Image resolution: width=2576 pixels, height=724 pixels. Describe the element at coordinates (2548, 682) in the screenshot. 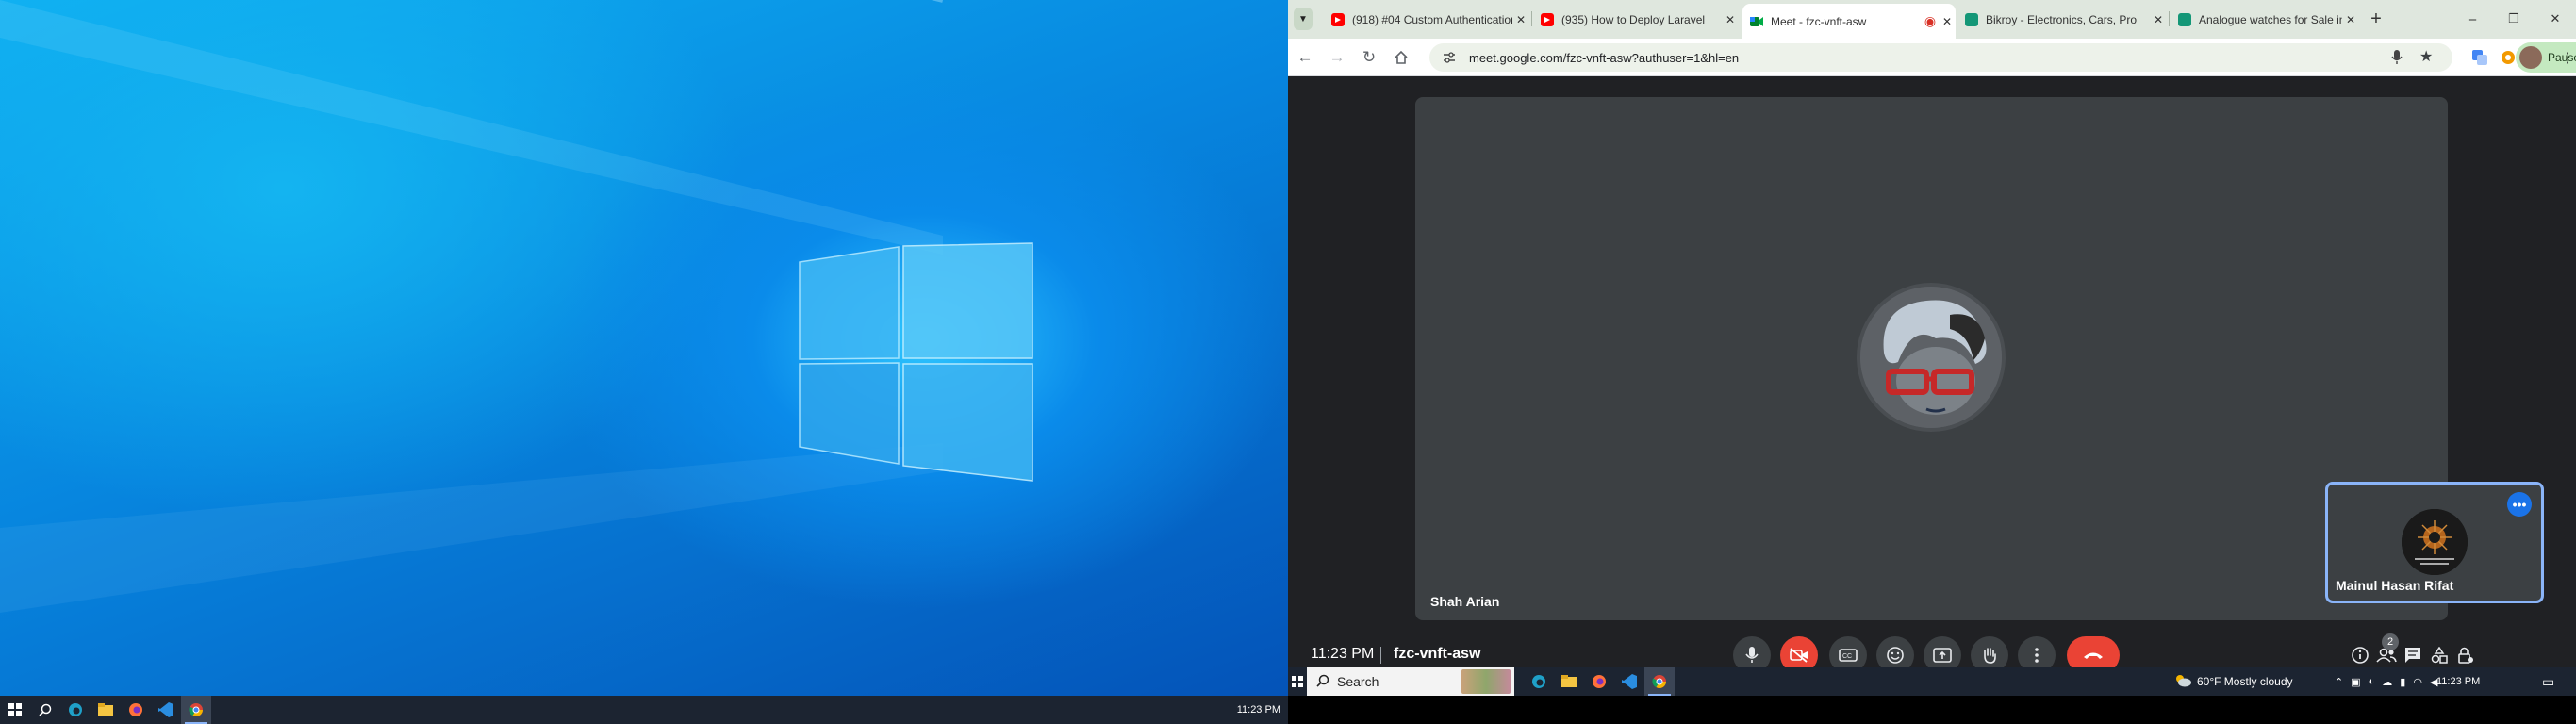

I see `notification-icon: ▭` at that location.